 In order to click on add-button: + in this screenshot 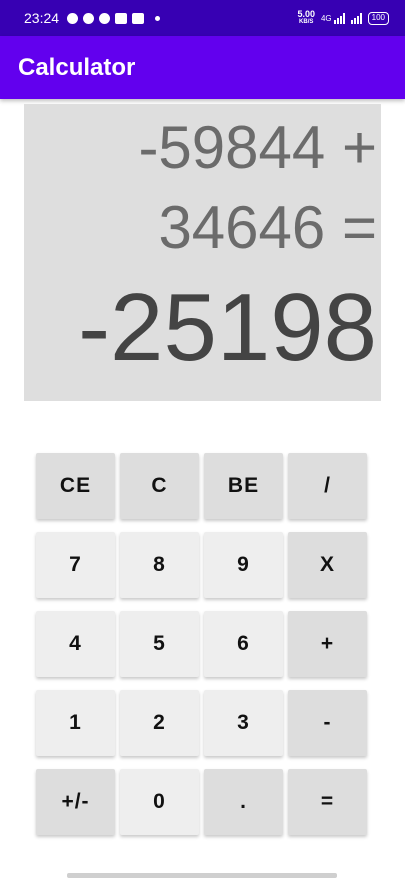, I will do `click(327, 644)`.